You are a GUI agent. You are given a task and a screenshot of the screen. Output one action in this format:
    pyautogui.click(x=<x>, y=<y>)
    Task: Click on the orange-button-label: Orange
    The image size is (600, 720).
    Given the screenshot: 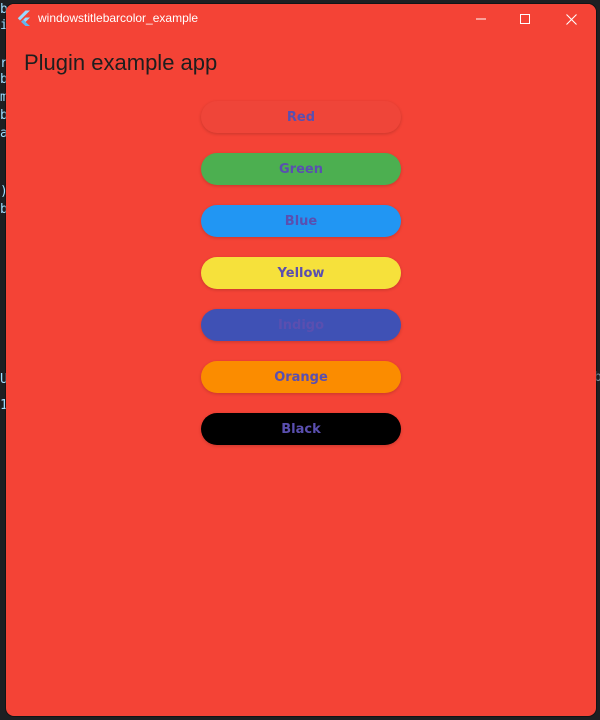 What is the action you would take?
    pyautogui.click(x=301, y=377)
    